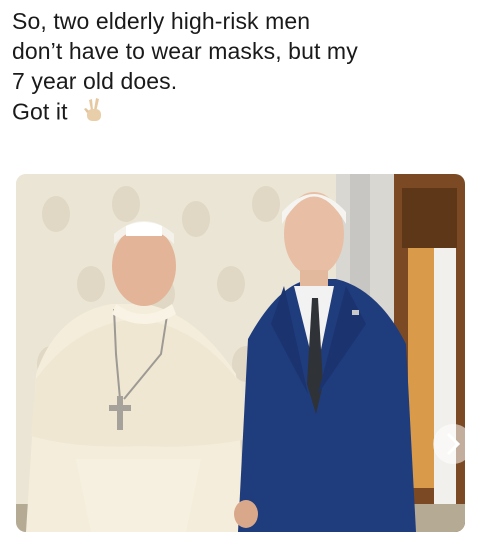  What do you see at coordinates (161, 21) in the screenshot?
I see `caption-line-1: So, two elderly high-risk men` at bounding box center [161, 21].